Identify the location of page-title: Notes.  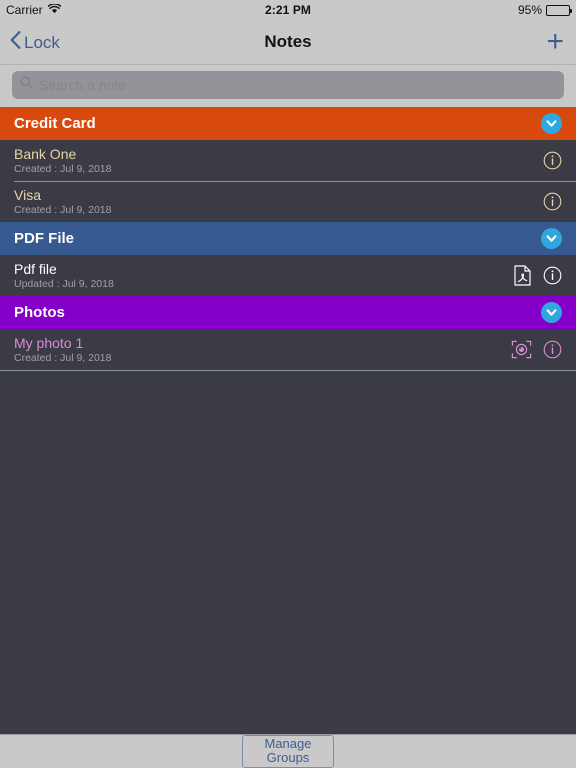
(288, 41).